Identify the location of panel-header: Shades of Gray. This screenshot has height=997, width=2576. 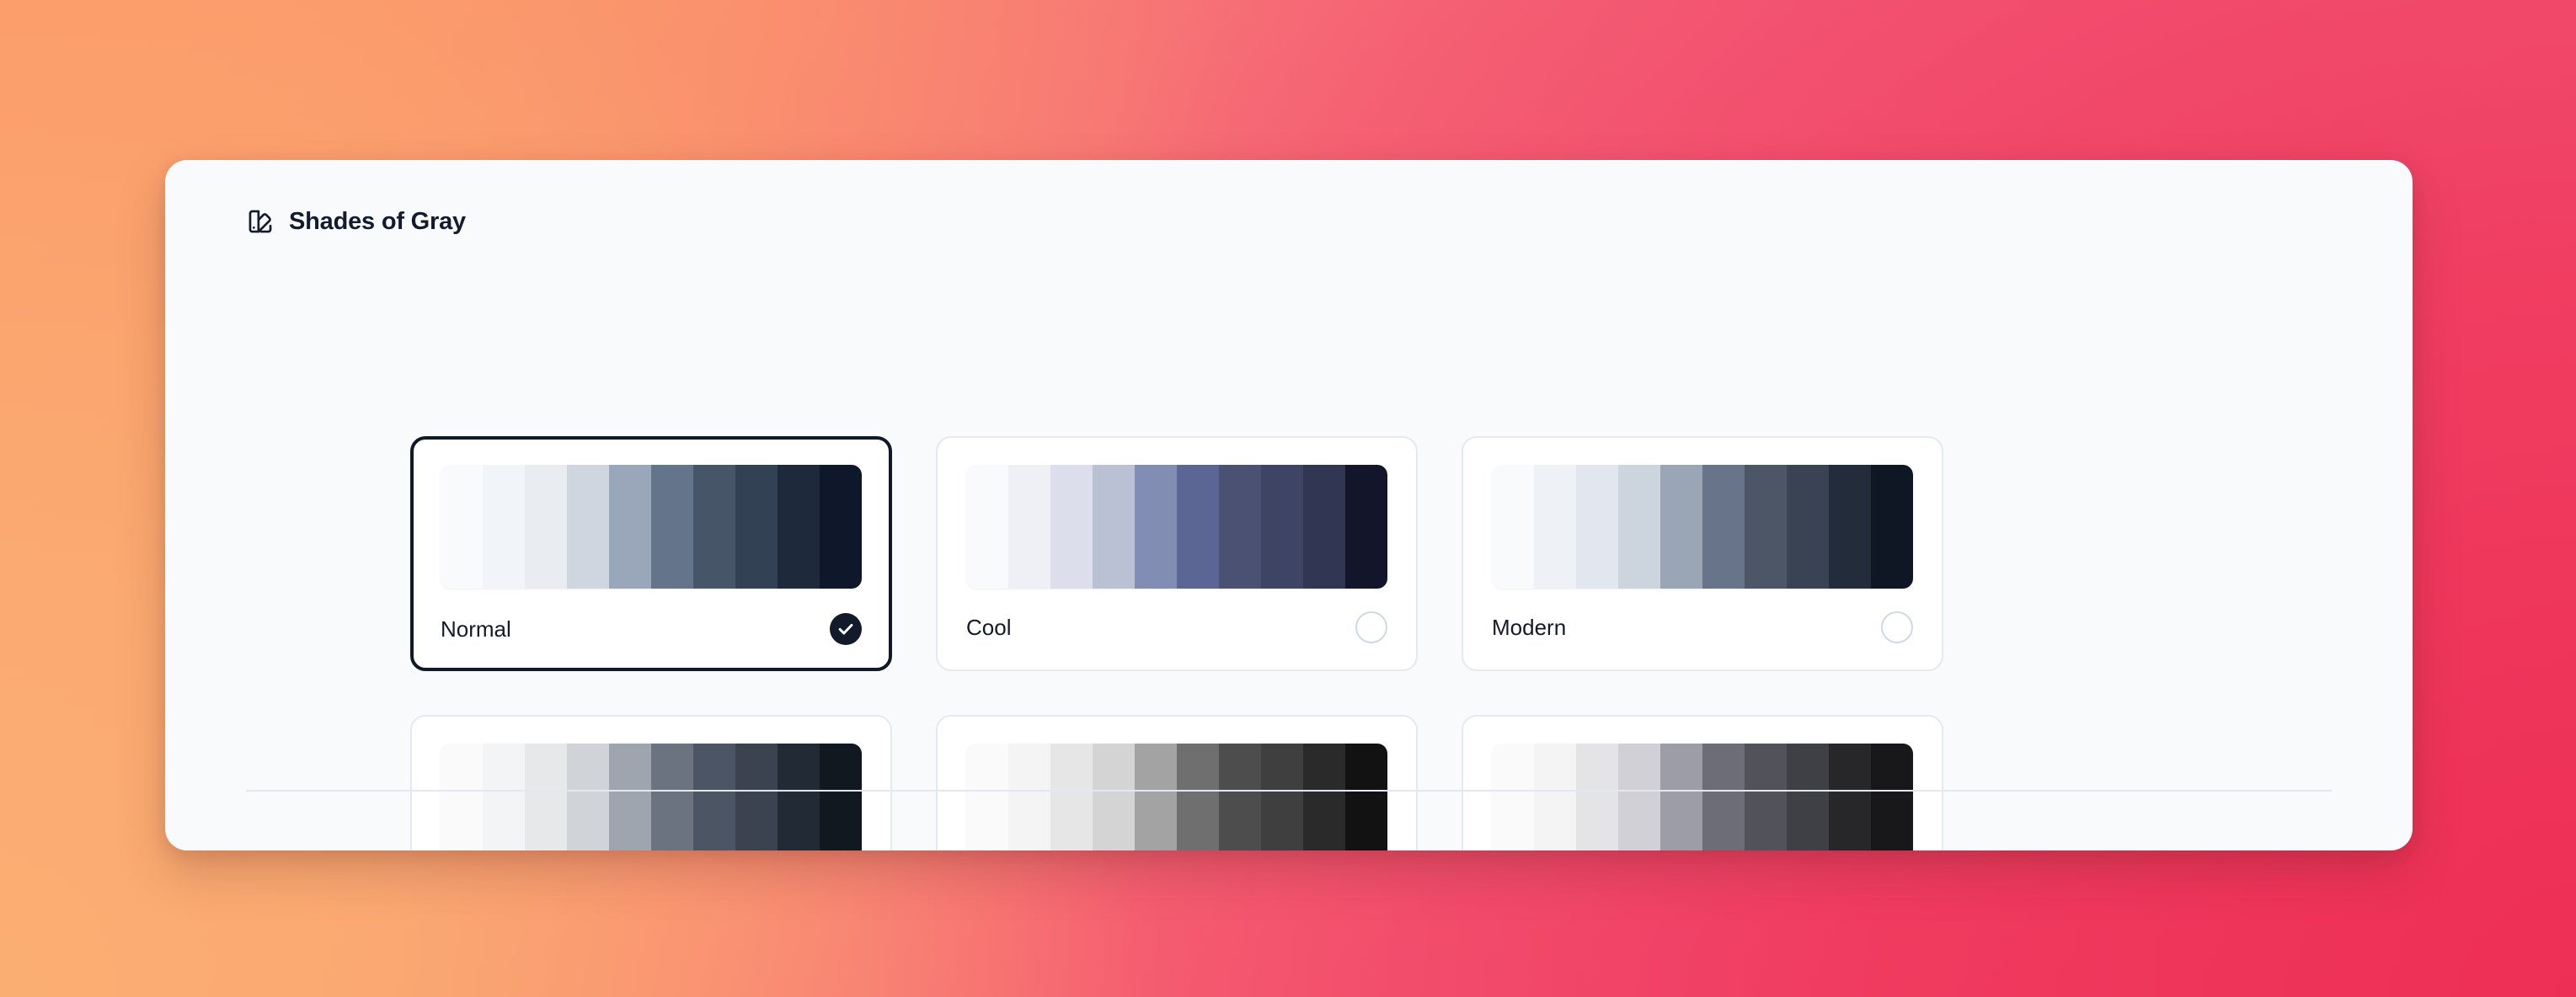
(356, 222).